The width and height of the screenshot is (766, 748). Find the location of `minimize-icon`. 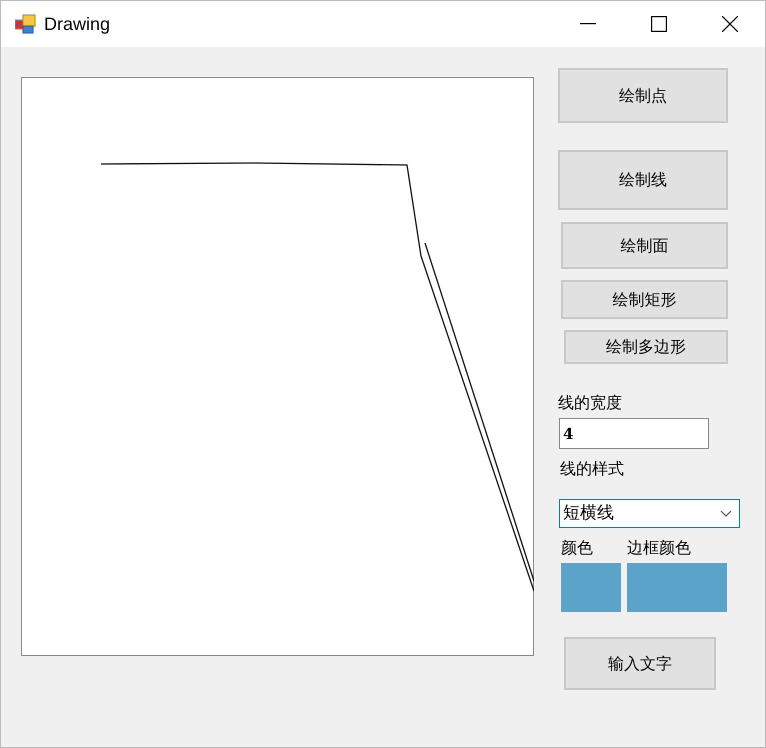

minimize-icon is located at coordinates (588, 24).